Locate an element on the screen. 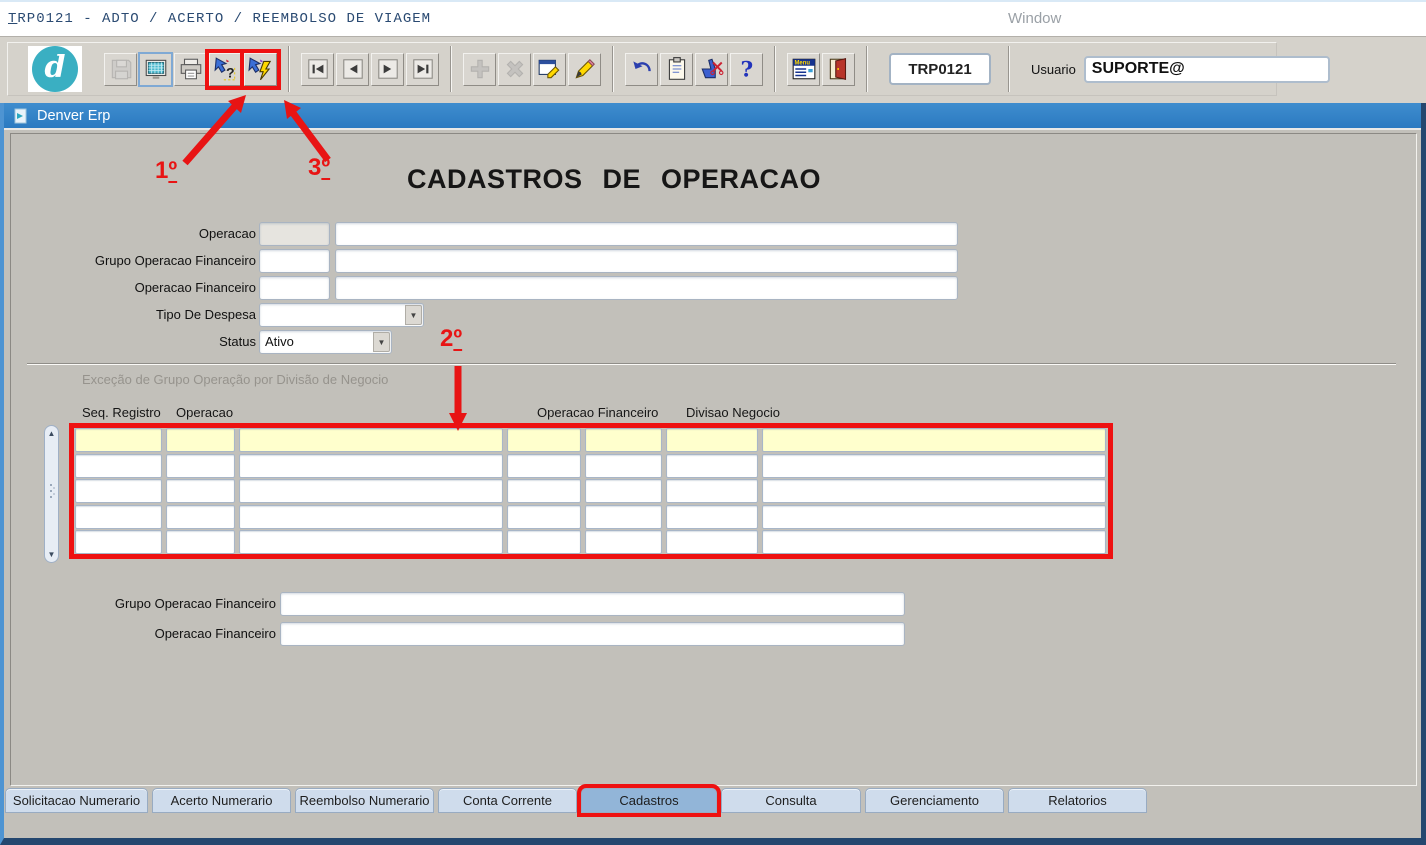  clipboard-icon is located at coordinates (677, 69).